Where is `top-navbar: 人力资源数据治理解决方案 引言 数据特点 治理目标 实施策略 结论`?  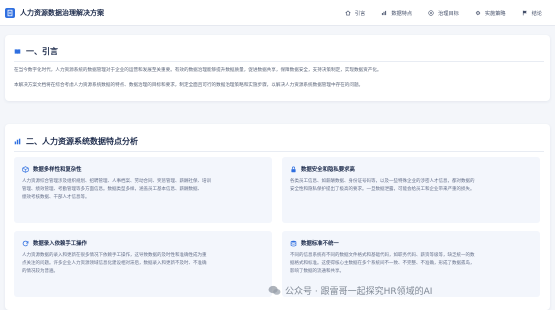 top-navbar: 人力资源数据治理解决方案 引言 数据特点 治理目标 实施策略 结论 is located at coordinates (277, 13).